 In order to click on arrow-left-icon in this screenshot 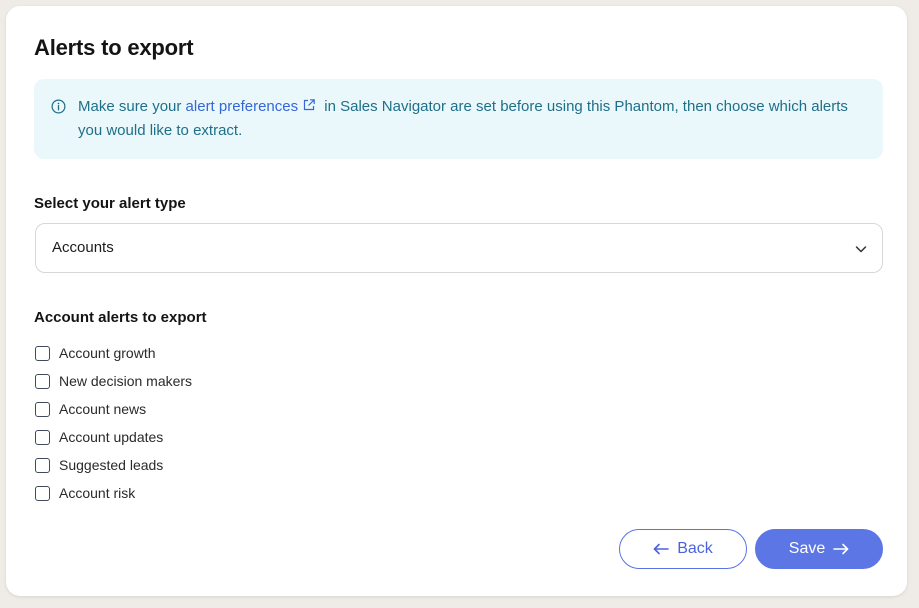, I will do `click(661, 549)`.